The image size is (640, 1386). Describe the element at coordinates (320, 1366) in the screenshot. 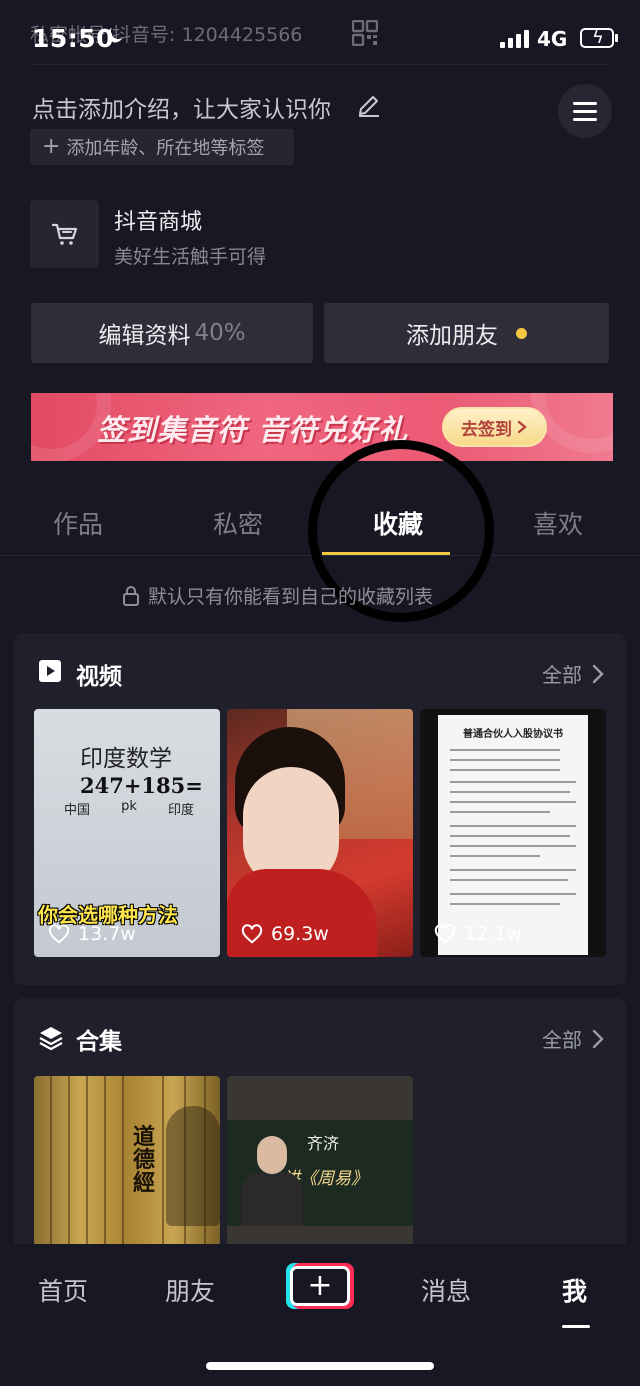

I see `home-indicator` at that location.